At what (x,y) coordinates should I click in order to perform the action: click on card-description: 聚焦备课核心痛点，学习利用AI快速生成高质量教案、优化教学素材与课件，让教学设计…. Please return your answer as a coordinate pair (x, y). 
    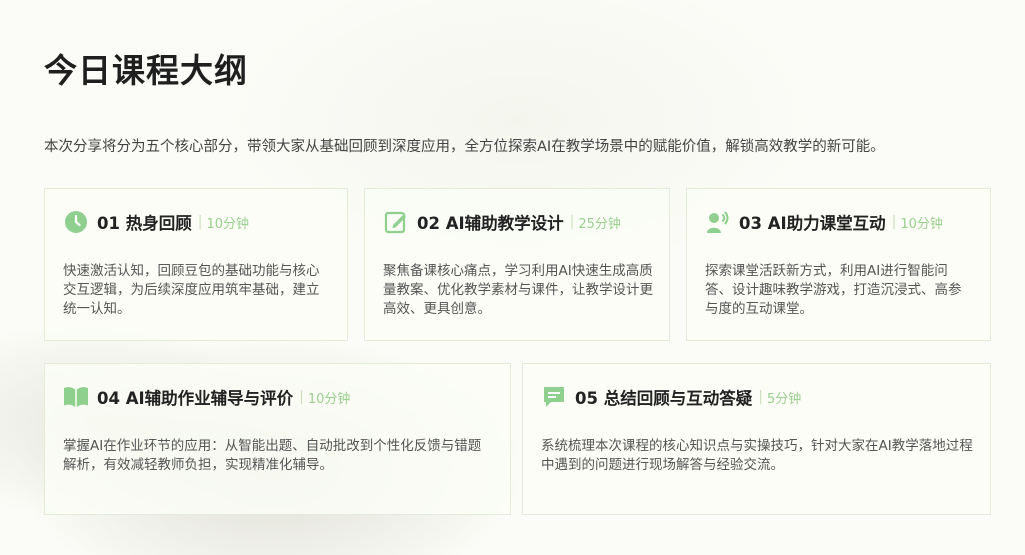
    Looking at the image, I should click on (518, 290).